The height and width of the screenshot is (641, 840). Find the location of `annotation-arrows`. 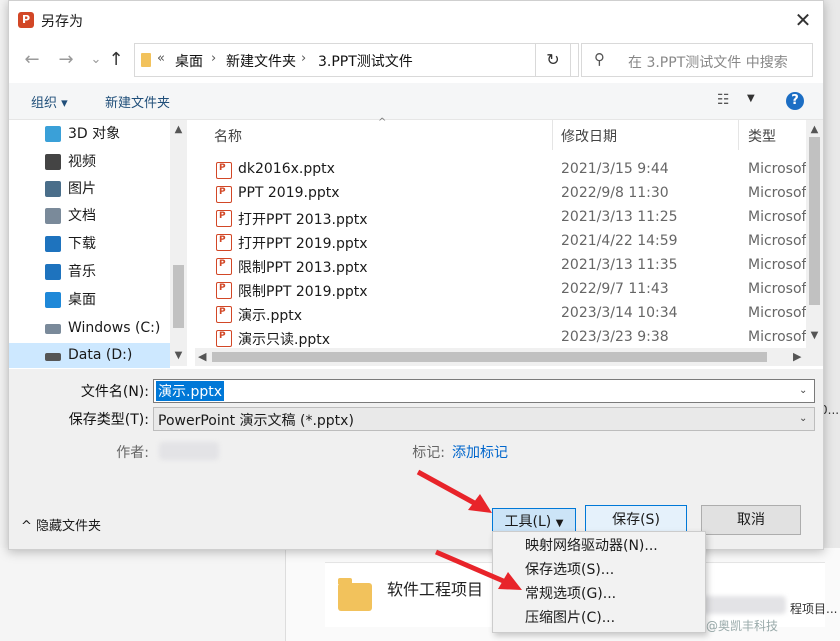

annotation-arrows is located at coordinates (469, 529).